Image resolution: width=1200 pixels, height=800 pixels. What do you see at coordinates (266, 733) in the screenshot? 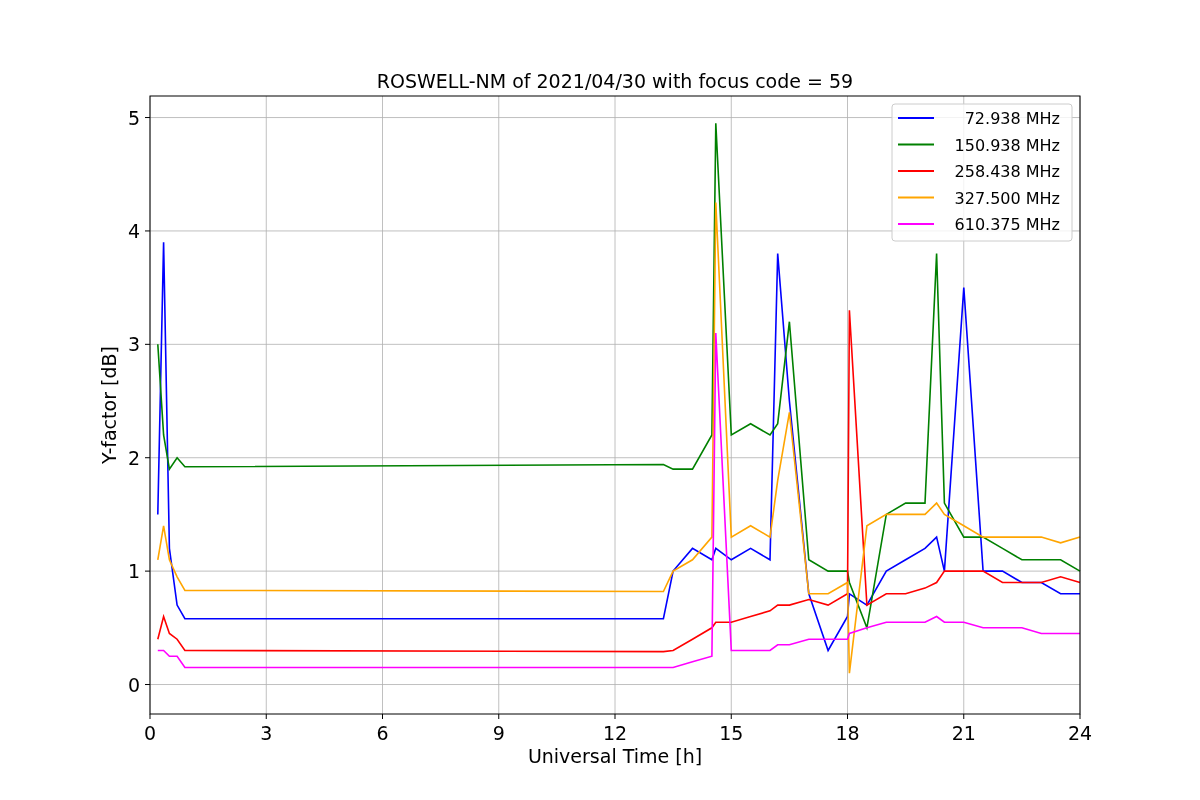
I see `x-tick-label: 3` at bounding box center [266, 733].